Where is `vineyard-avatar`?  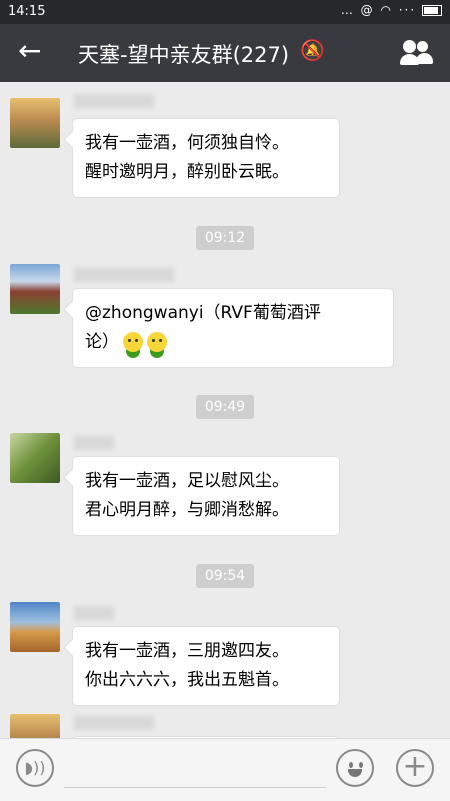 vineyard-avatar is located at coordinates (35, 289).